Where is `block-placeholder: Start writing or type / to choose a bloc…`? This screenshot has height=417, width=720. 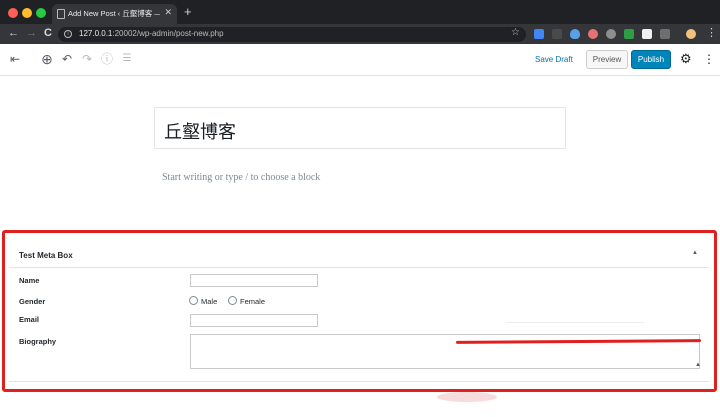
block-placeholder: Start writing or type / to choose a bloc… is located at coordinates (241, 177).